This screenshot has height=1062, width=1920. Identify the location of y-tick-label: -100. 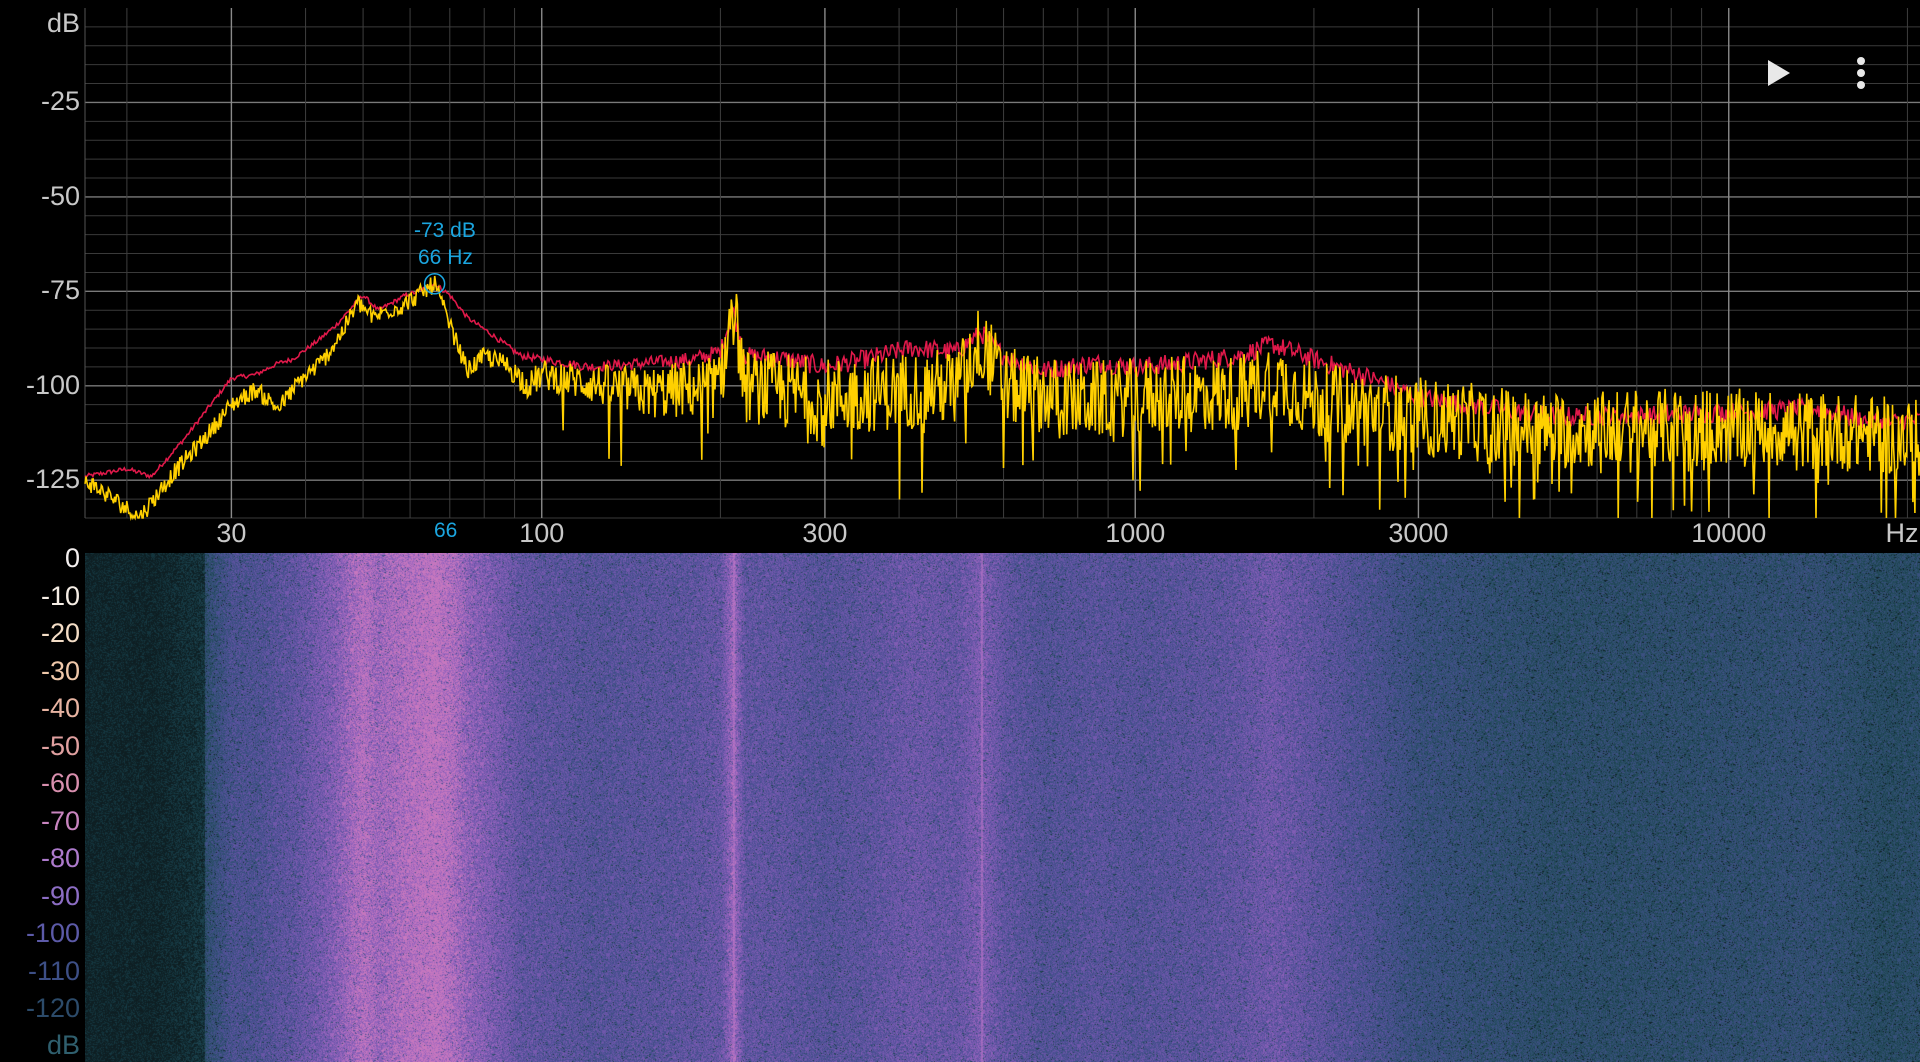
(52, 384).